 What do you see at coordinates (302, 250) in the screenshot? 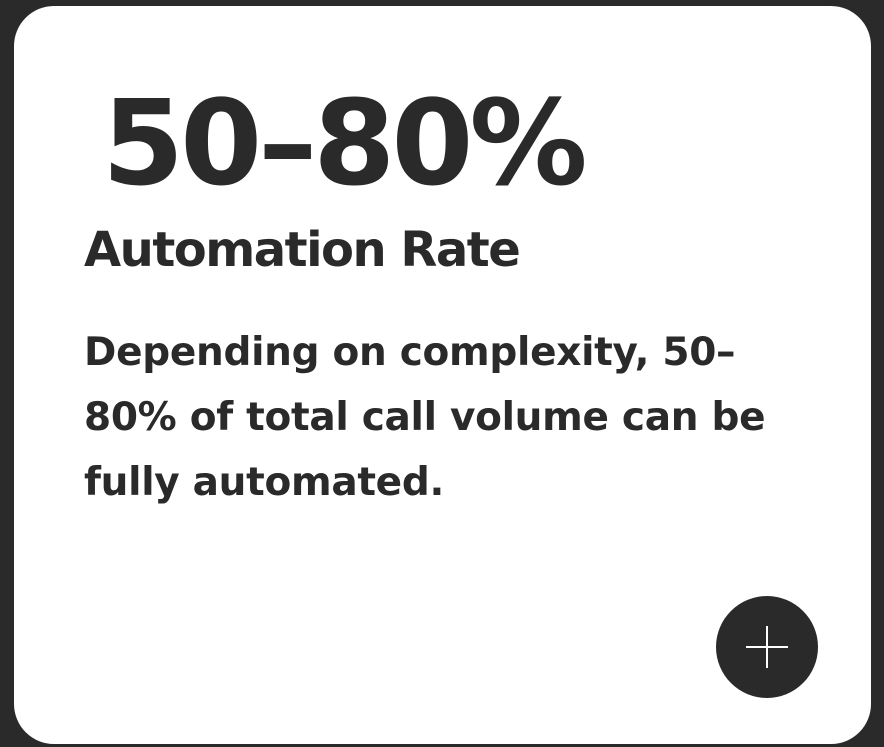
I see `stat-label: Automation Rate` at bounding box center [302, 250].